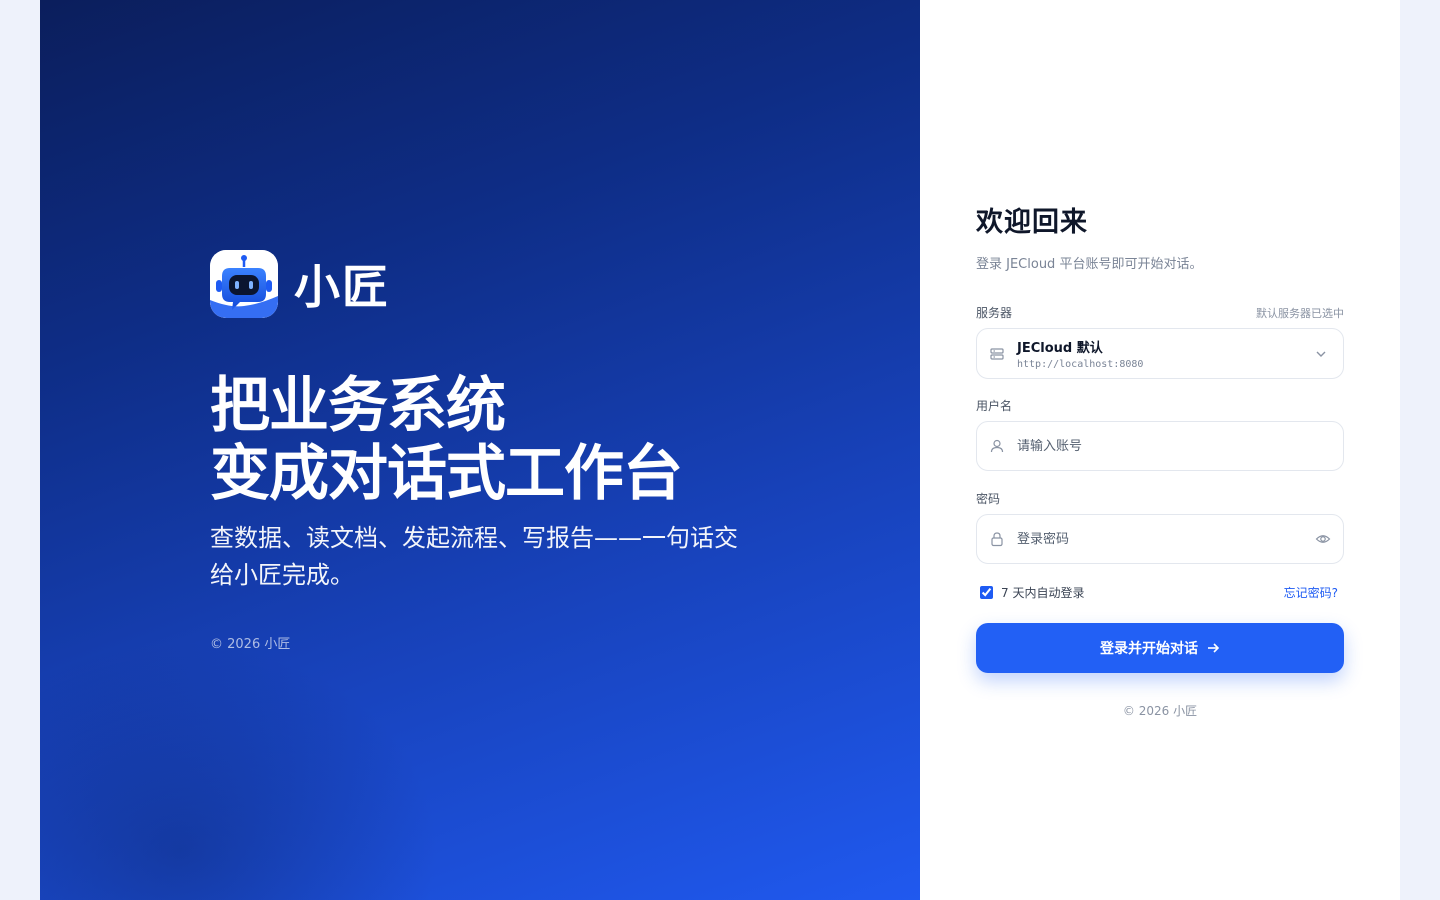 The height and width of the screenshot is (900, 1440). I want to click on hero-copyright: © 2026 小匠, so click(250, 644).